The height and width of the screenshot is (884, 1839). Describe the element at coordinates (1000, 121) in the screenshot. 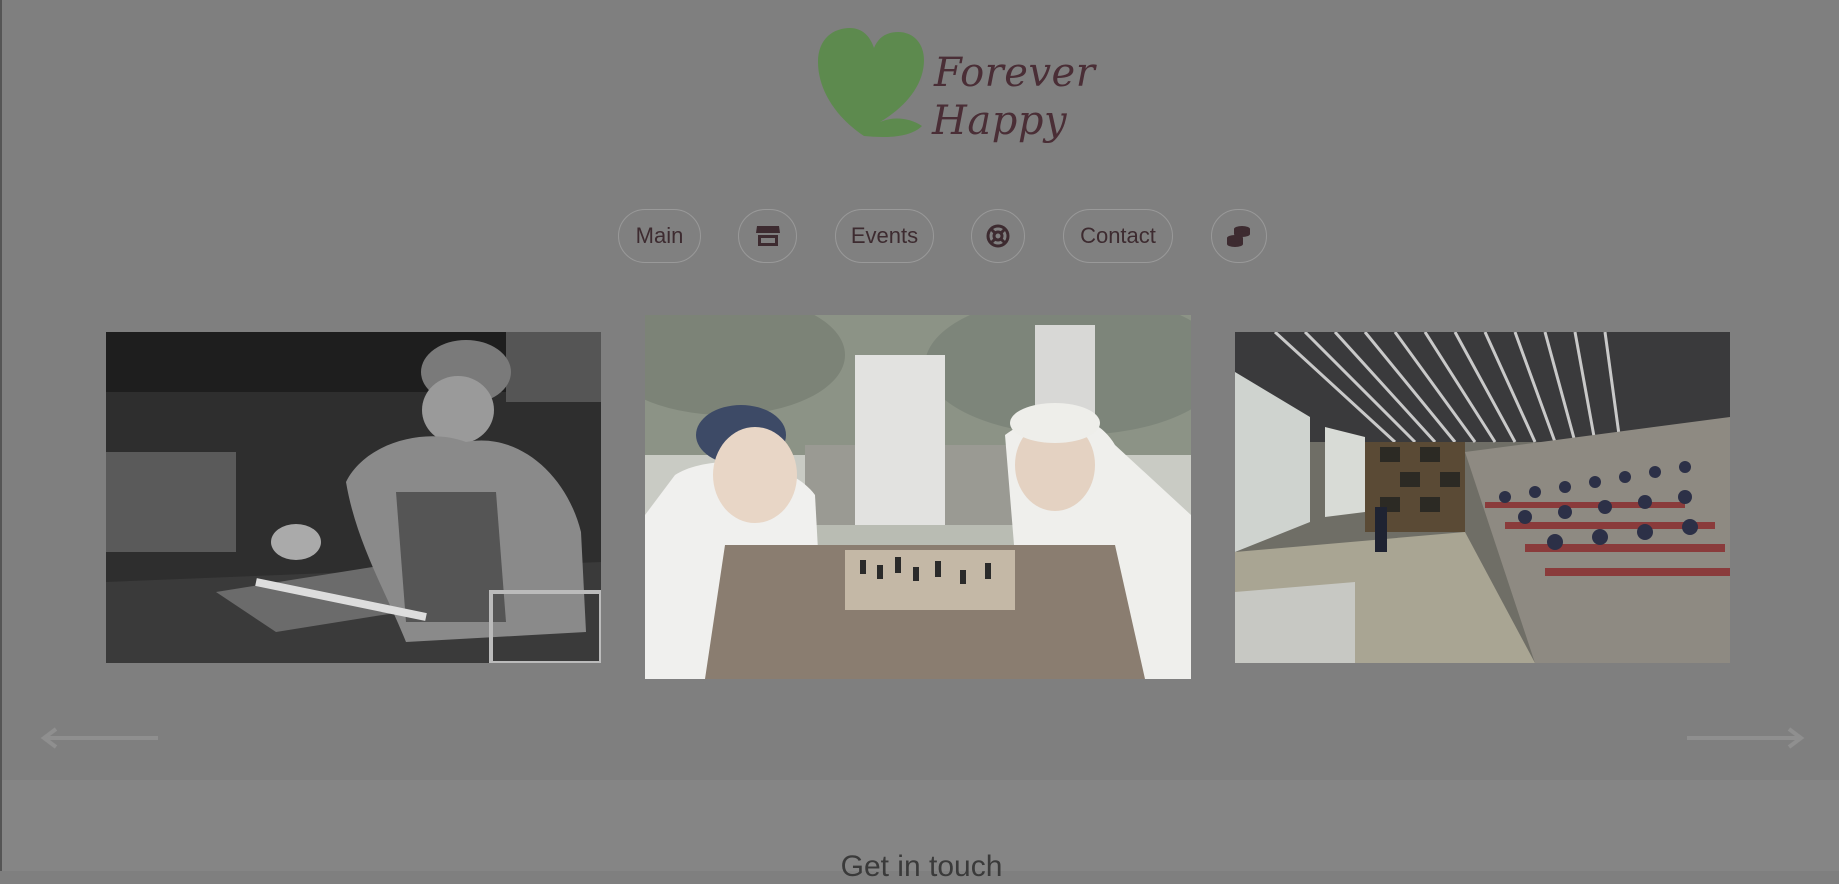

I see `brand-name-line2: Happy` at that location.